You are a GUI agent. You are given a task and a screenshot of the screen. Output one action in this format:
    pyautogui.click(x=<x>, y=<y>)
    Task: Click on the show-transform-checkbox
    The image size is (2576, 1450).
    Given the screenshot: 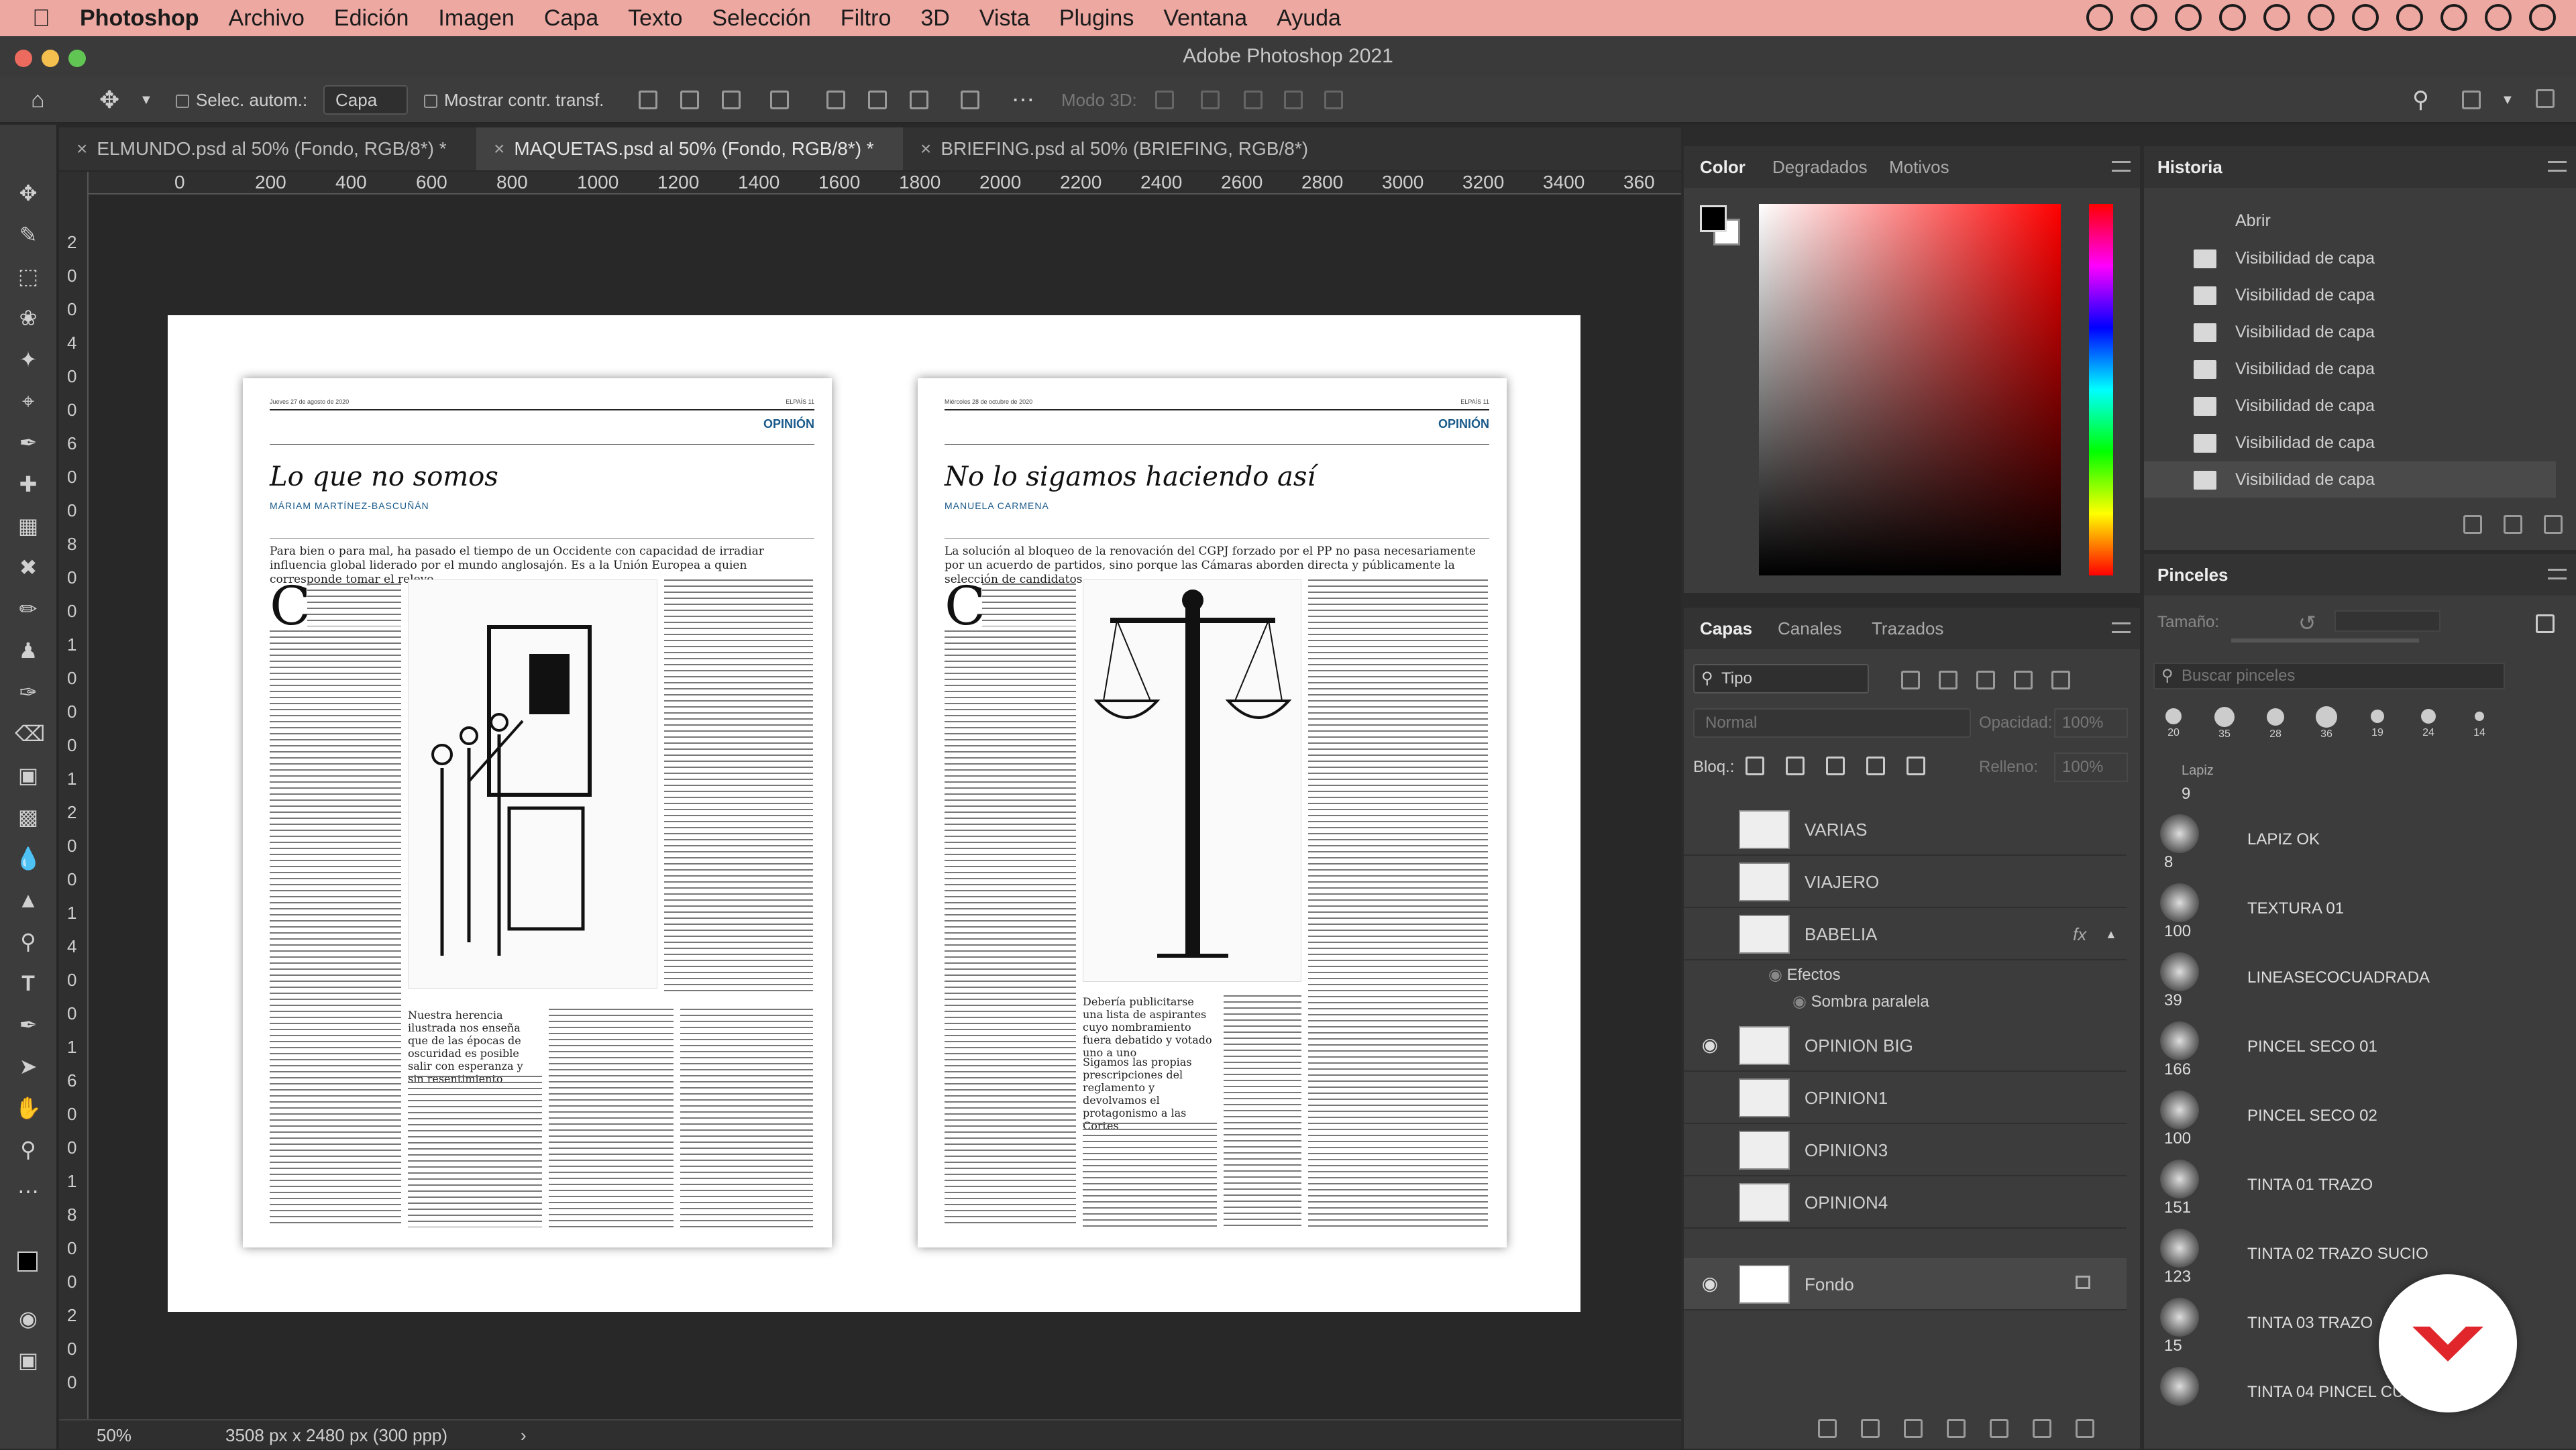 What is the action you would take?
    pyautogui.click(x=430, y=102)
    